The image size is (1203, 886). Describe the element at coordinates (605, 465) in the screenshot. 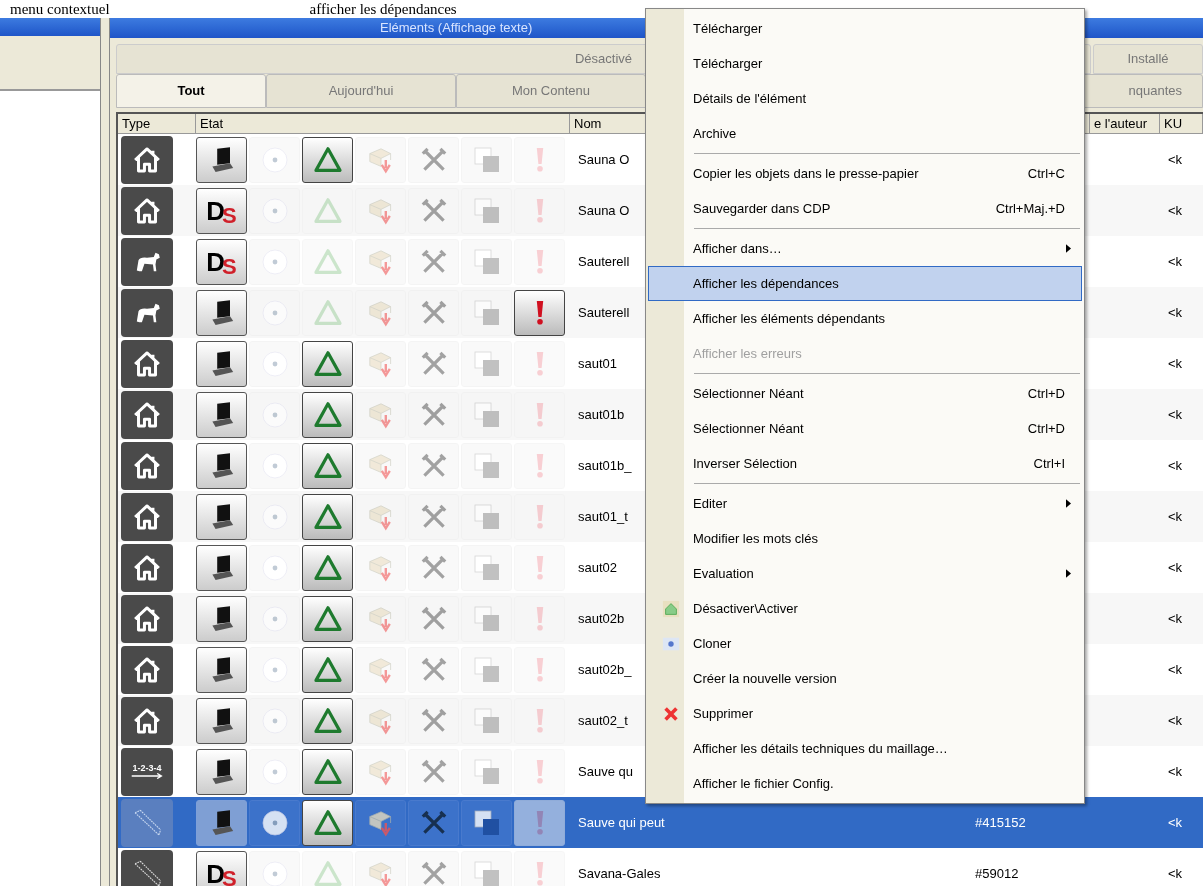

I see `name-cell: saut01b_` at that location.